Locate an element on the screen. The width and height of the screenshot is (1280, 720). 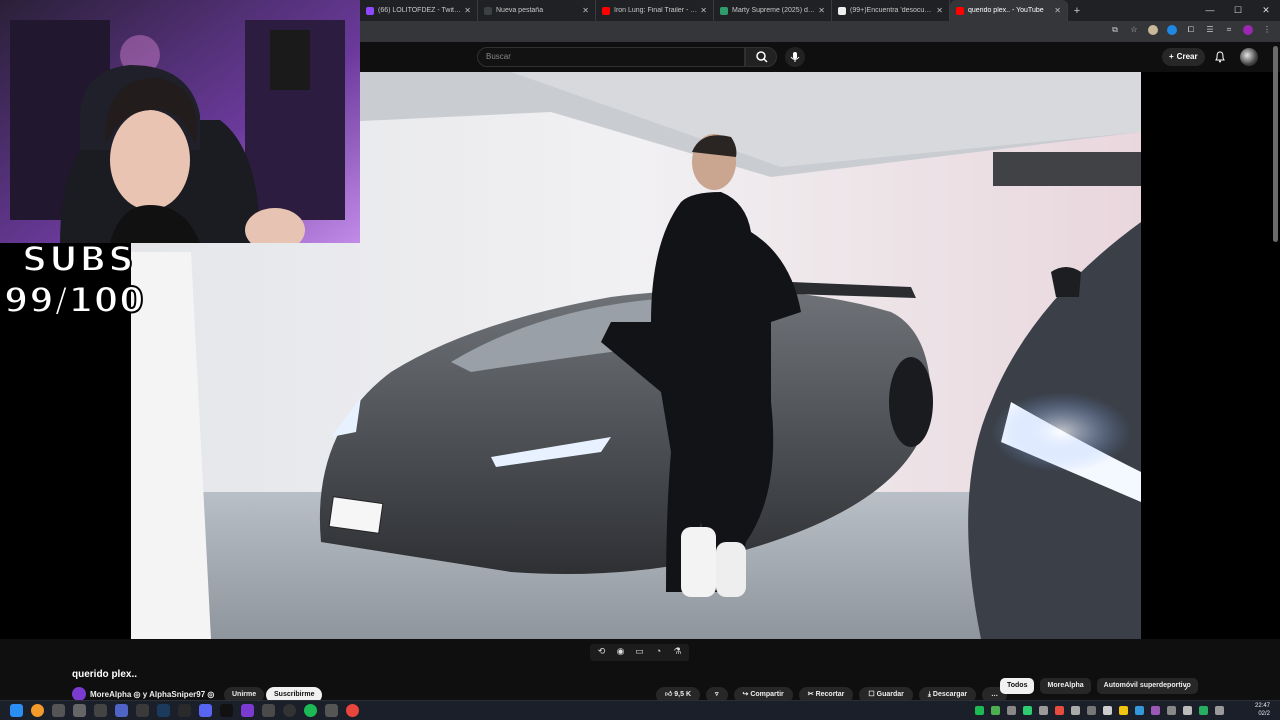
tab-twitch: (66) LOLITOFDEZ - Twitch ✕ is located at coordinates (419, 10).